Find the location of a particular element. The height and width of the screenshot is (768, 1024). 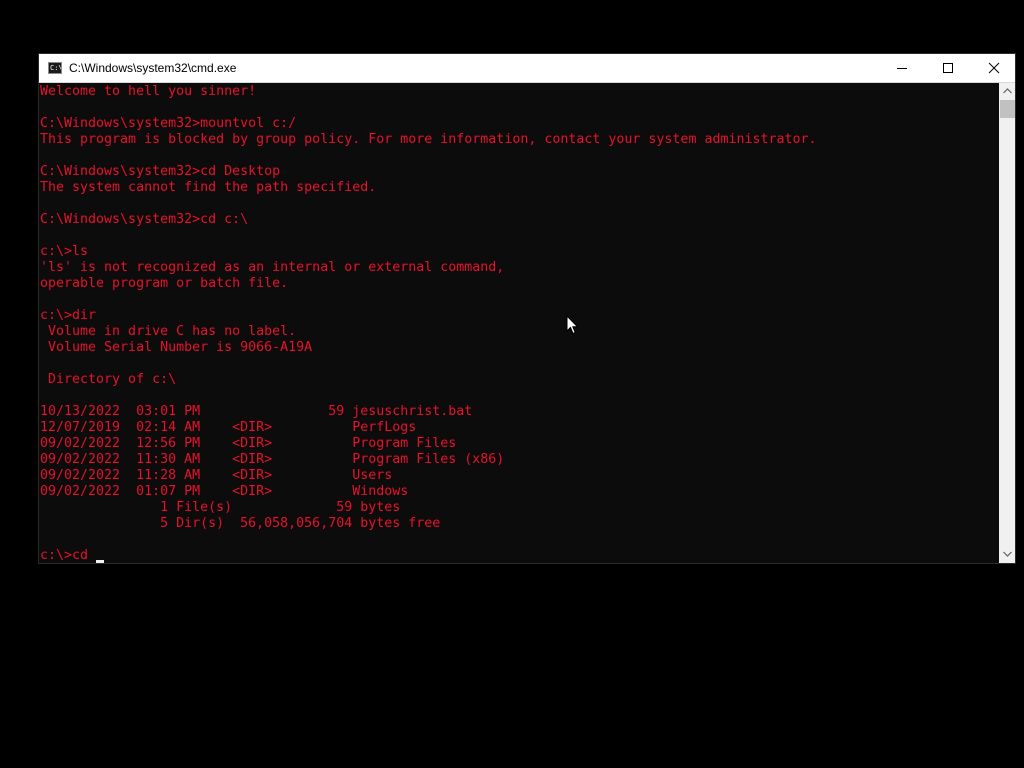

console-line: C:\Windows\system32>mountvol c:/ is located at coordinates (168, 123).